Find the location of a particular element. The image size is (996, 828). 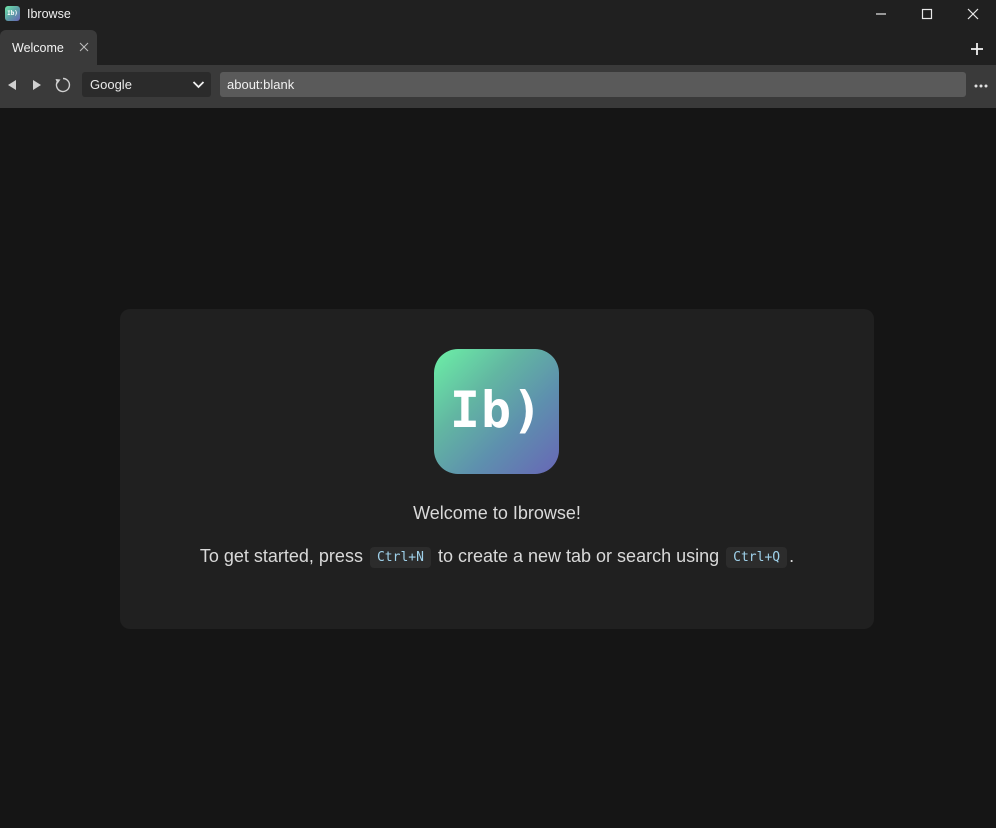

instructions-end: . is located at coordinates (792, 556).